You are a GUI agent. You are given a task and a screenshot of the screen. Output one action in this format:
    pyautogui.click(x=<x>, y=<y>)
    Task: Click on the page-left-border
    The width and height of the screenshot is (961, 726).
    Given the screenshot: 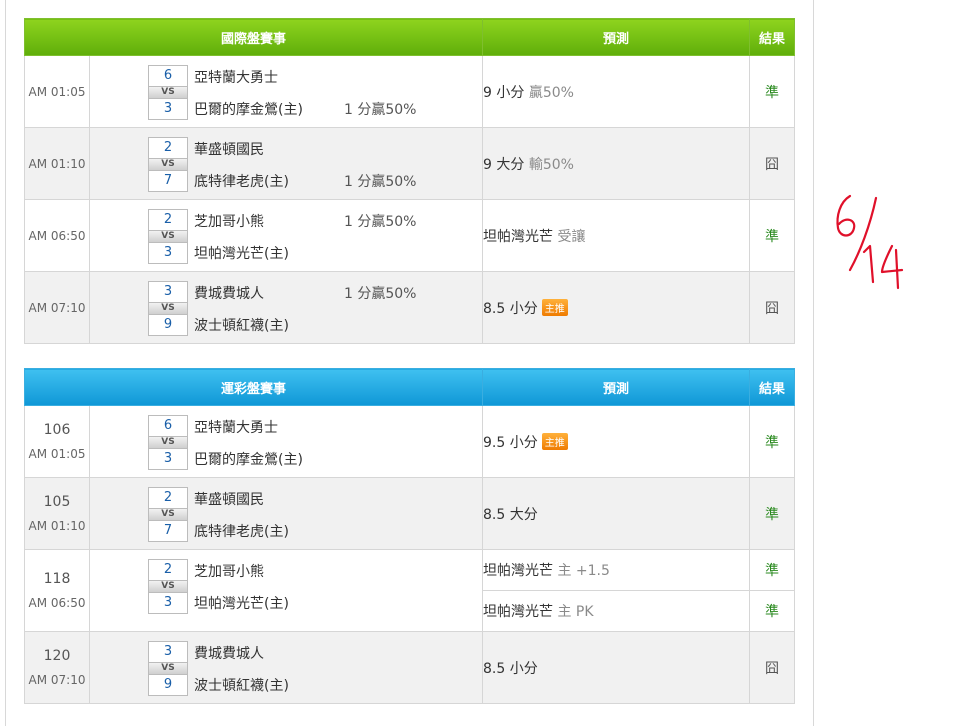 What is the action you would take?
    pyautogui.click(x=5, y=363)
    